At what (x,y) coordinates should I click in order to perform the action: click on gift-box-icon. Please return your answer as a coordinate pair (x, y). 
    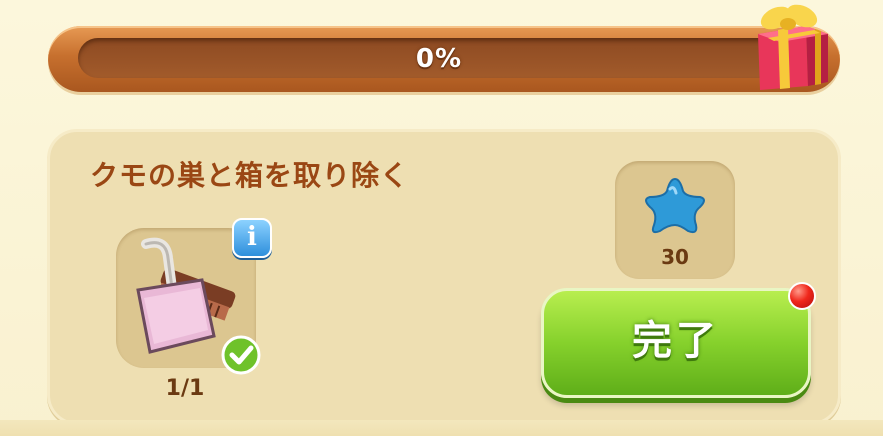
    Looking at the image, I should click on (790, 46).